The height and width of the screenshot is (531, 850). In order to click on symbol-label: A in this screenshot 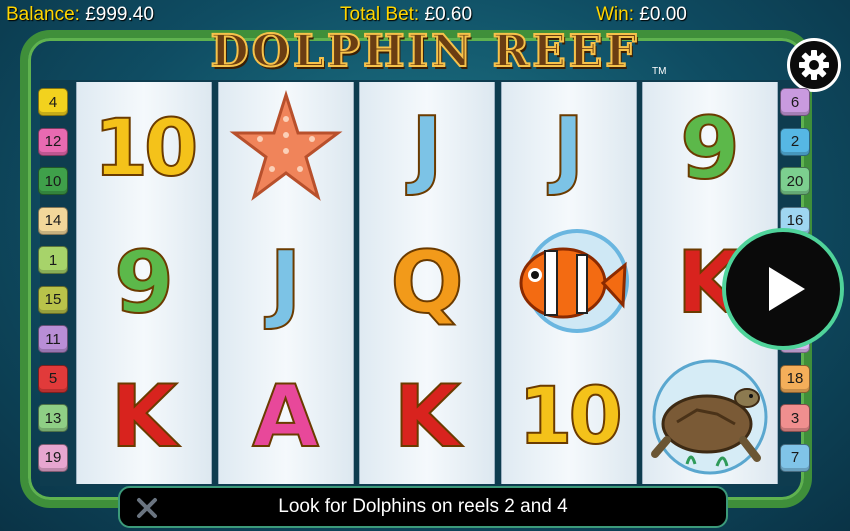, I will do `click(285, 417)`.